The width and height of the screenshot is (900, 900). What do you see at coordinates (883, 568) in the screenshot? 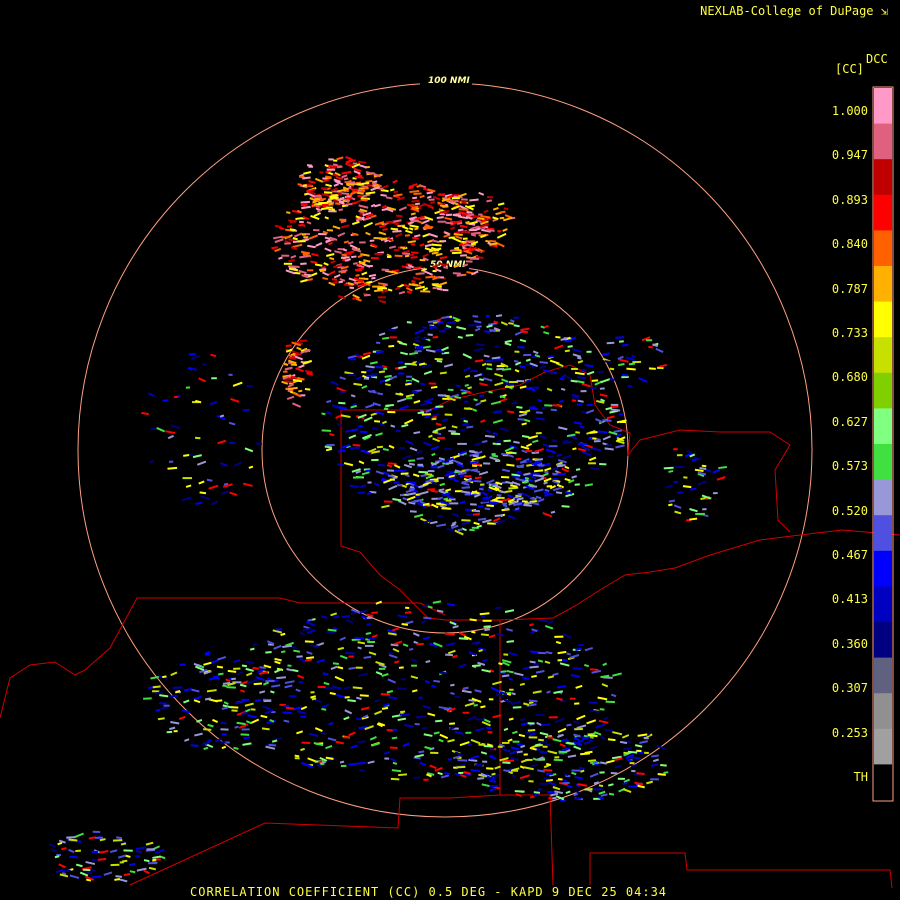
I see `legend-swatch` at bounding box center [883, 568].